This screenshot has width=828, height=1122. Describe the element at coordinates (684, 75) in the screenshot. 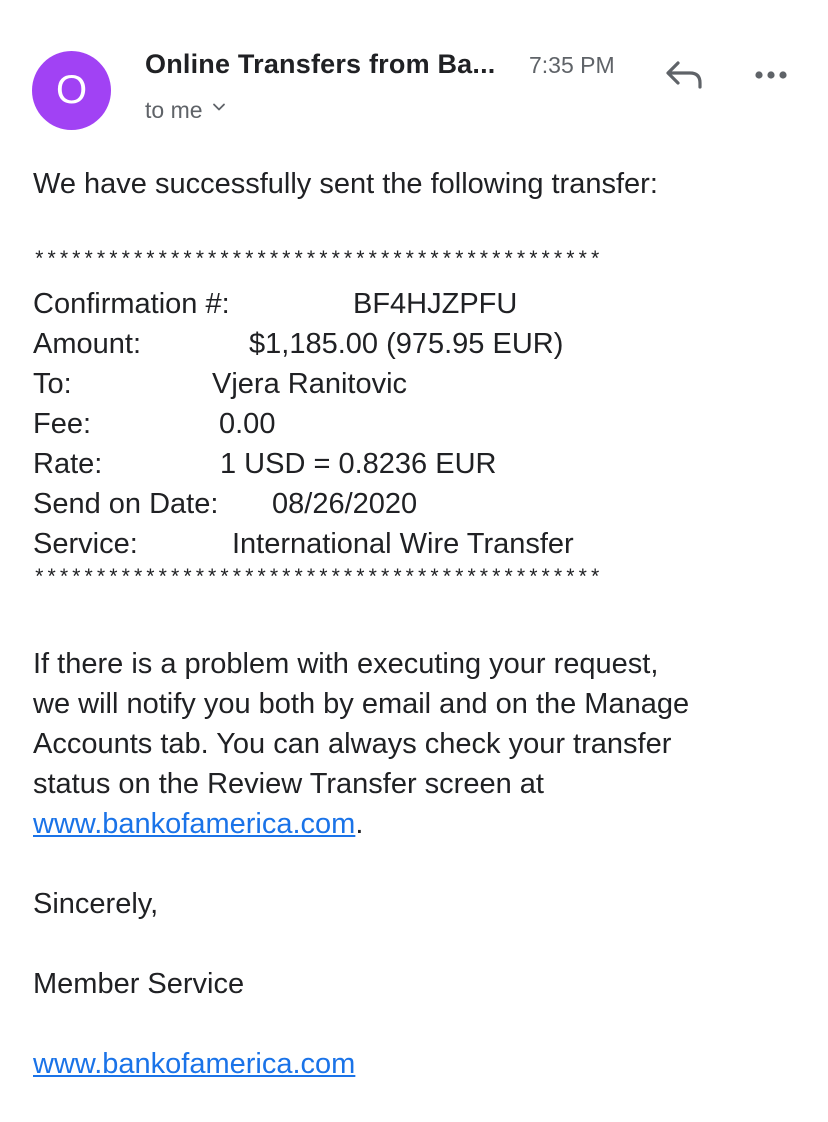

I see `reply-icon` at that location.